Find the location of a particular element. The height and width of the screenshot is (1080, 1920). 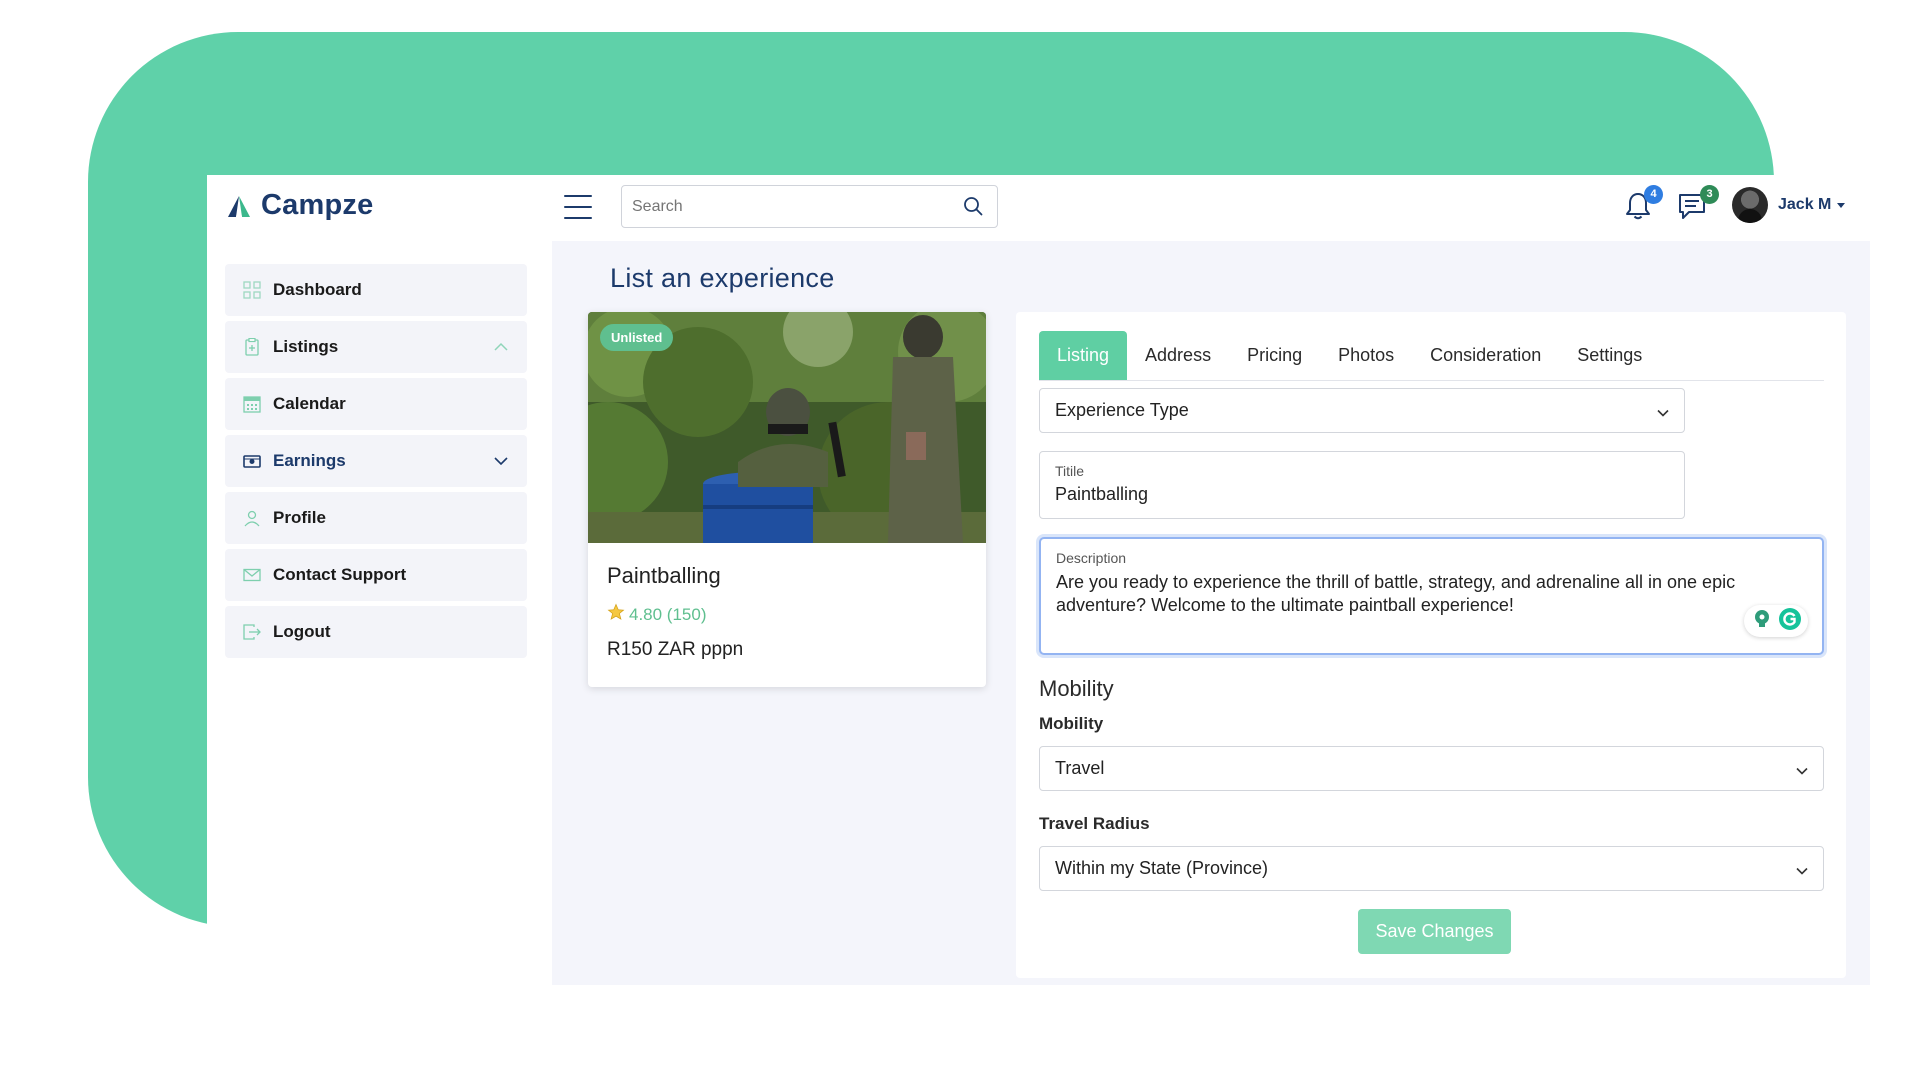

calendar-icon is located at coordinates (252, 404).